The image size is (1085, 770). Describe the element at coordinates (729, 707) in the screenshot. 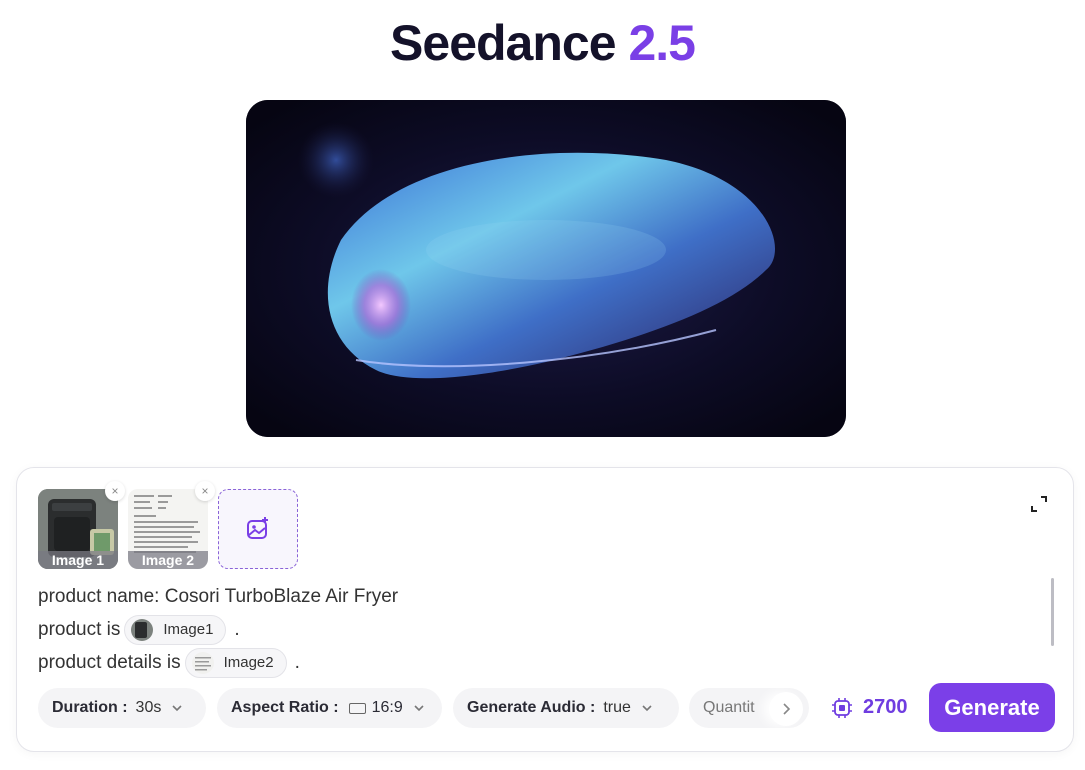

I see `quantity-label: Quantit` at that location.